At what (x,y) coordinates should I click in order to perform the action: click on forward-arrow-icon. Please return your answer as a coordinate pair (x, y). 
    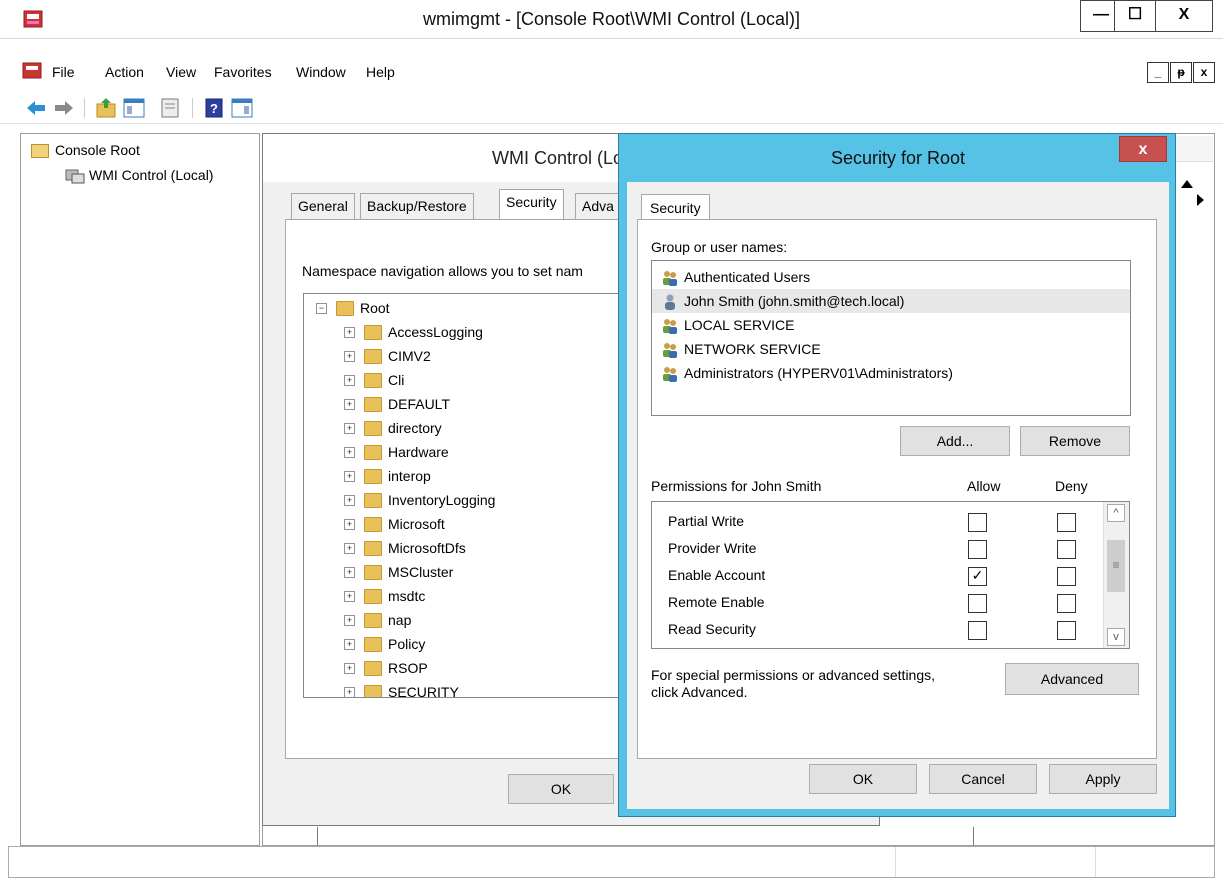
    Looking at the image, I should click on (64, 108).